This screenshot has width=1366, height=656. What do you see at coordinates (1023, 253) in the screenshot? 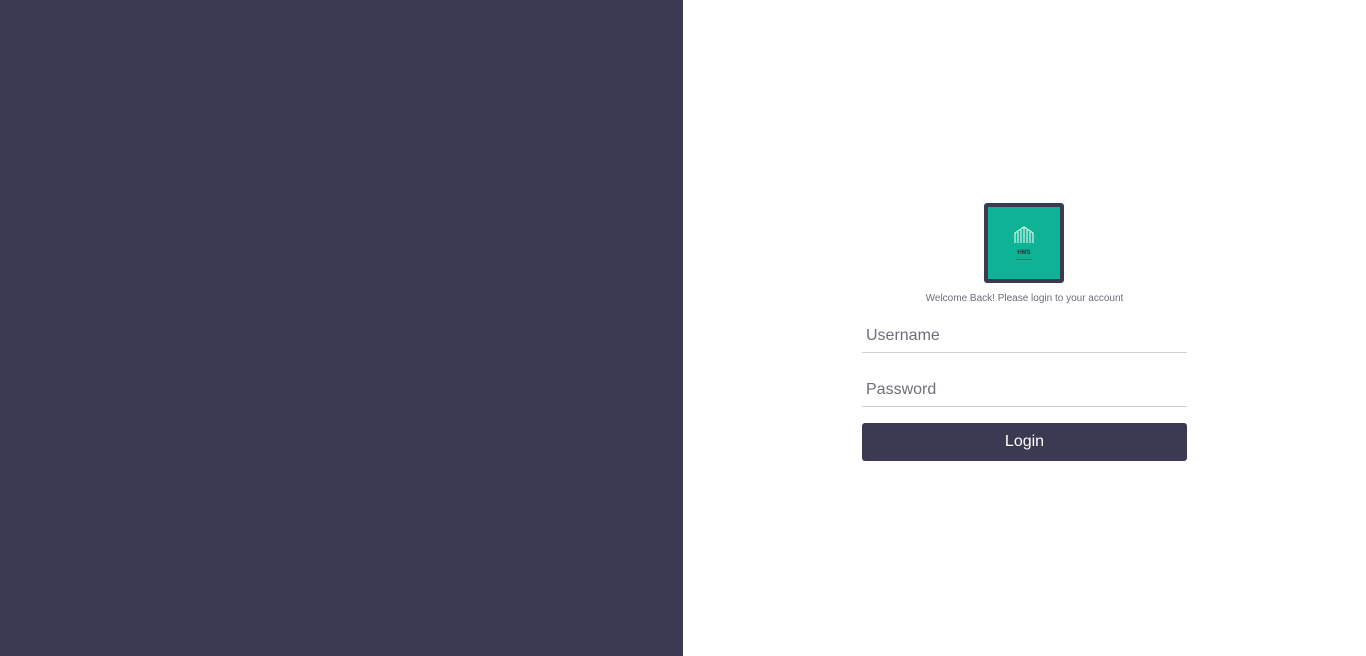
I see `logo-brand-text: HMS` at bounding box center [1023, 253].